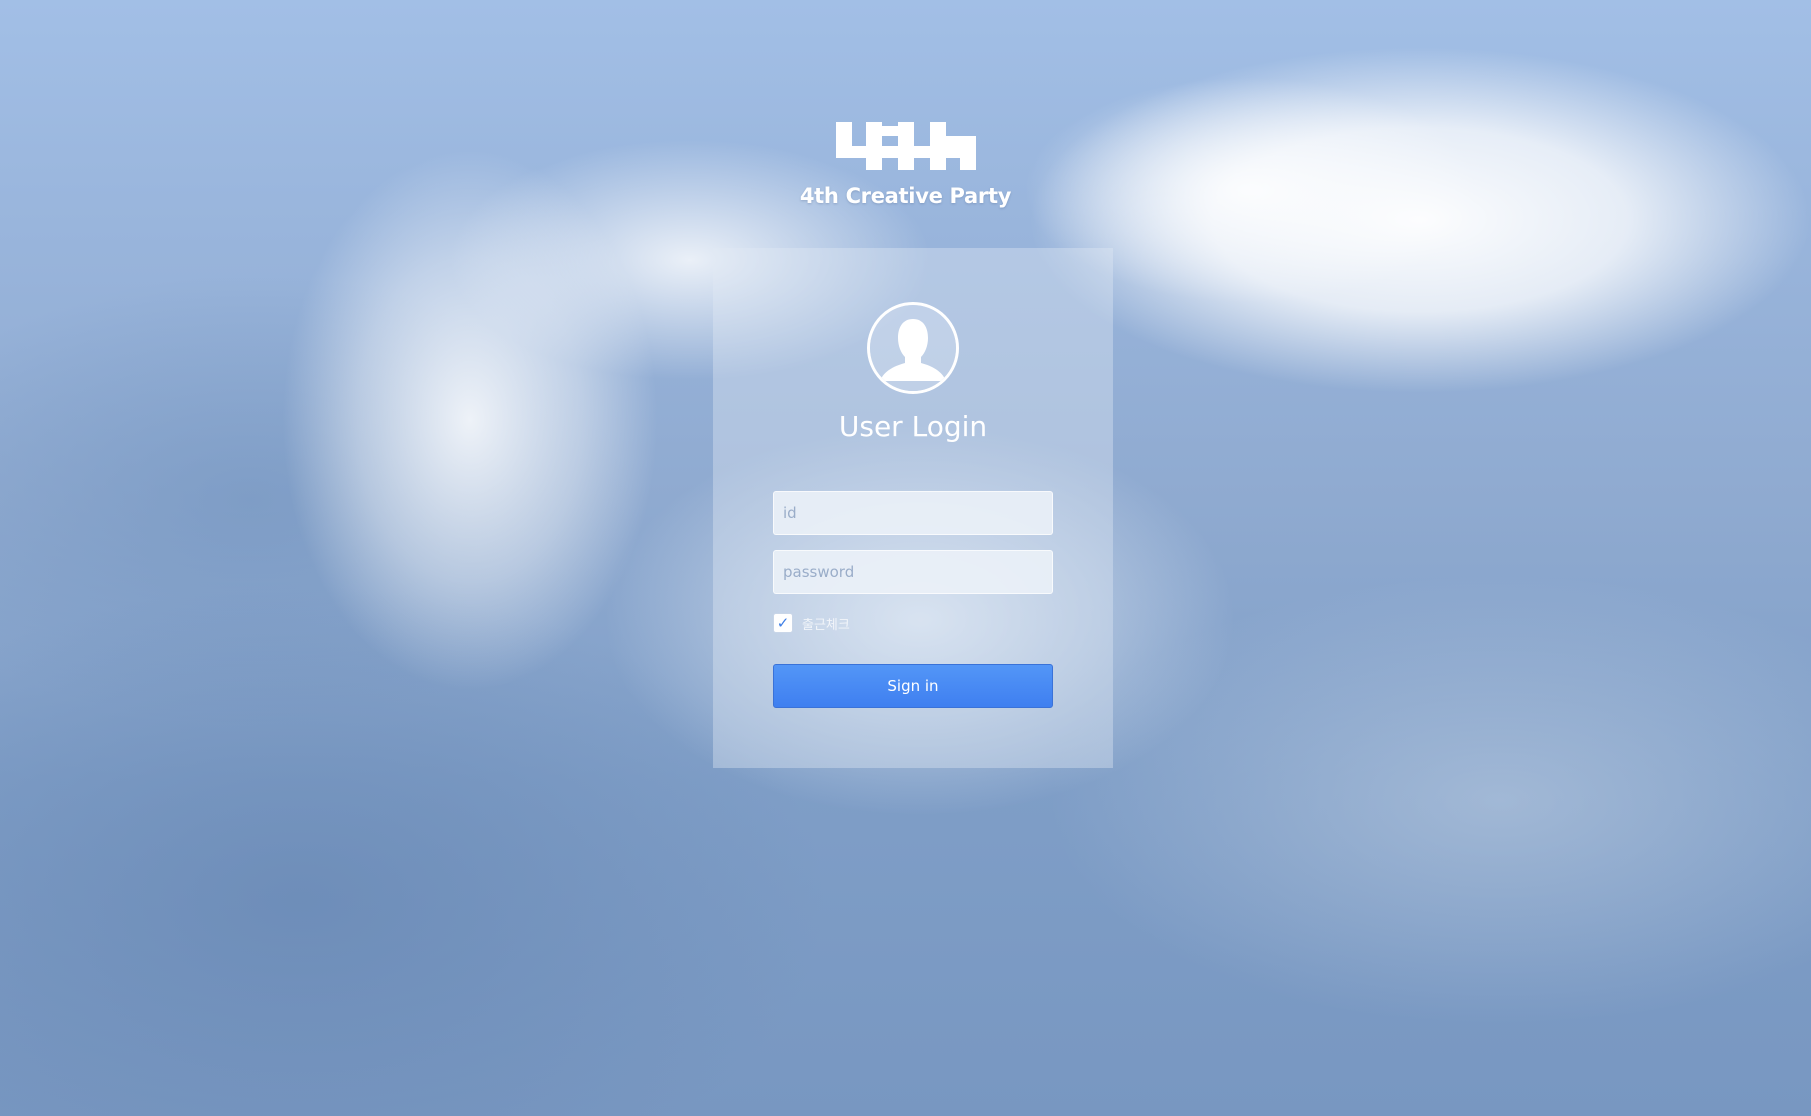 This screenshot has height=1116, width=1811. Describe the element at coordinates (913, 686) in the screenshot. I see `sign-in-button: Sign in` at that location.